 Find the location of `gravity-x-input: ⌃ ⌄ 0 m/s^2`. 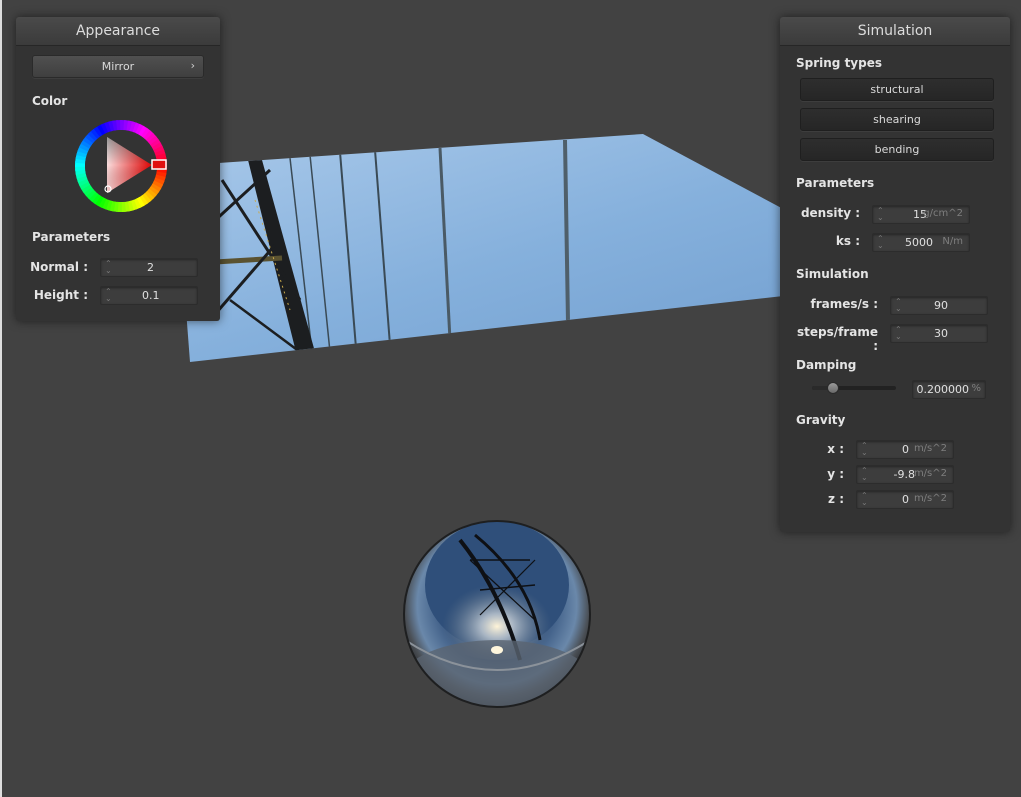

gravity-x-input: ⌃ ⌄ 0 m/s^2 is located at coordinates (905, 449).